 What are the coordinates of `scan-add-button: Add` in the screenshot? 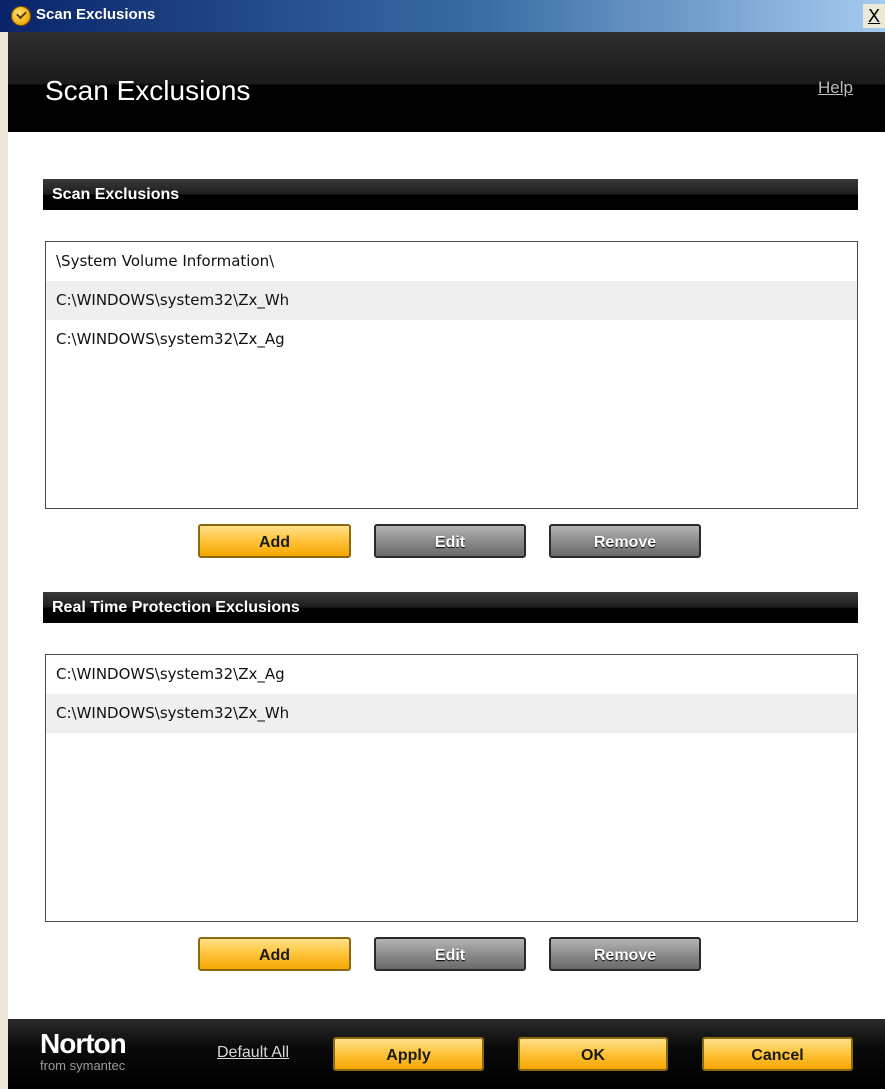 It's located at (274, 541).